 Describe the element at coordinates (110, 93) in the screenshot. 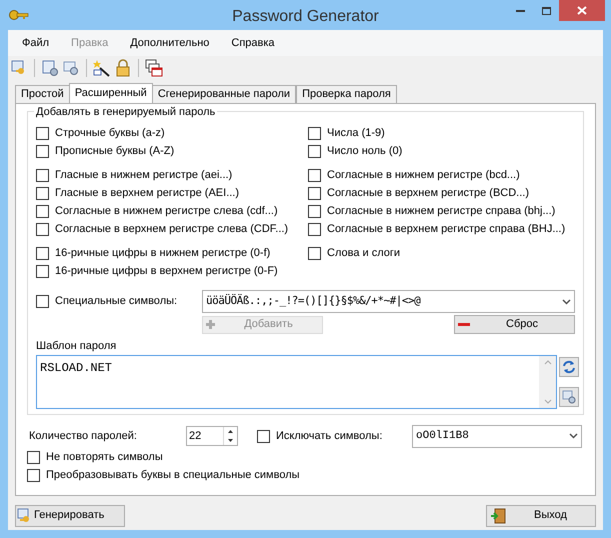

I see `tab: Расширенный` at that location.